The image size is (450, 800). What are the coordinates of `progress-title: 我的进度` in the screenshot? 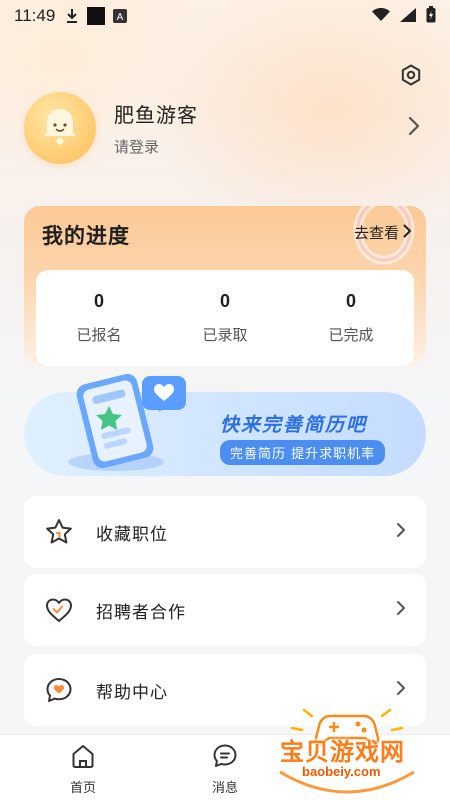 It's located at (86, 236).